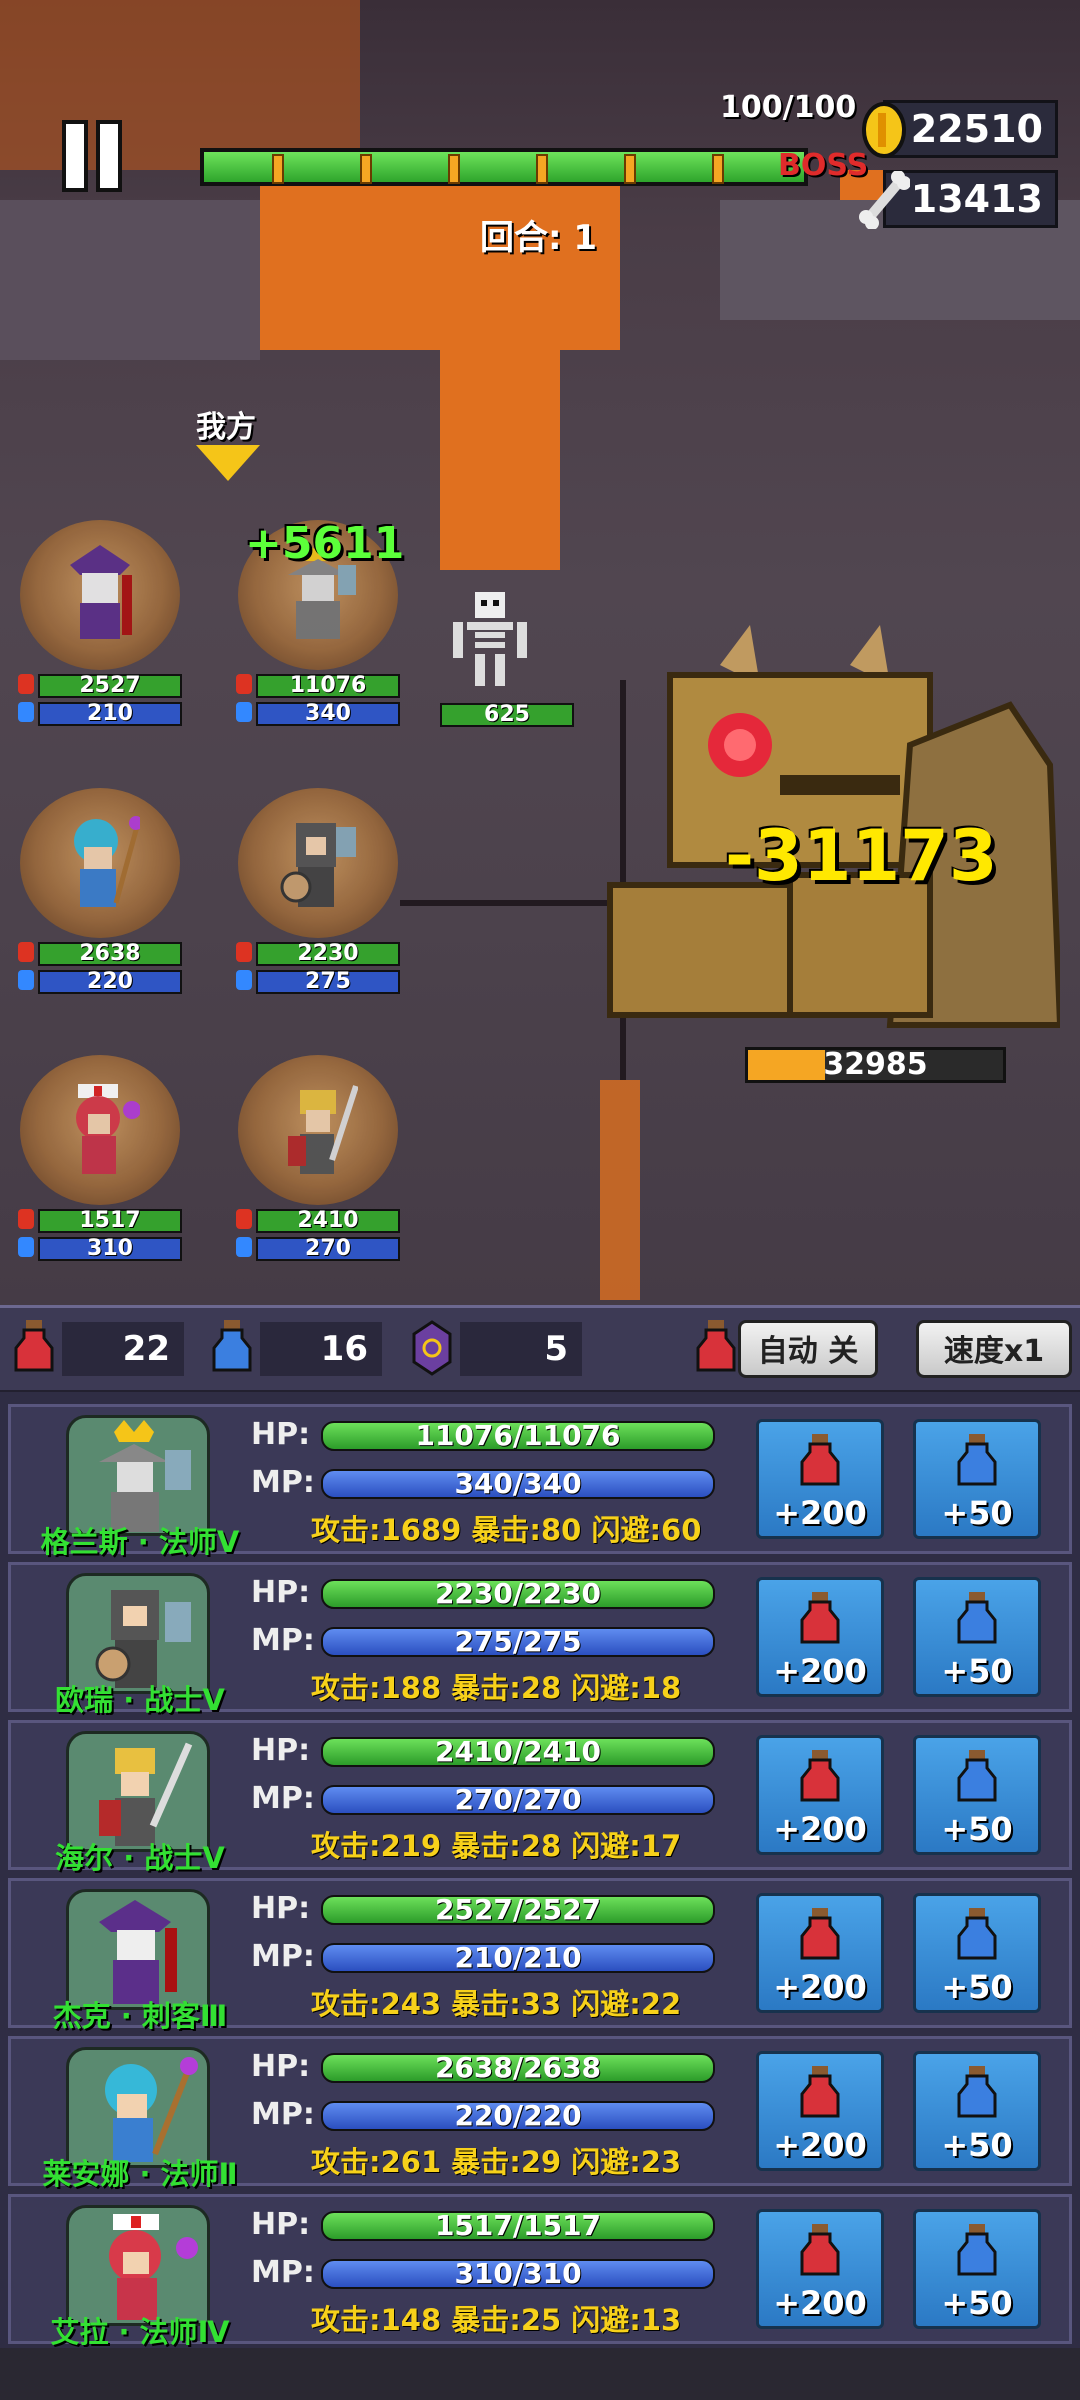  I want to click on mp-bar: 220/220, so click(518, 2116).